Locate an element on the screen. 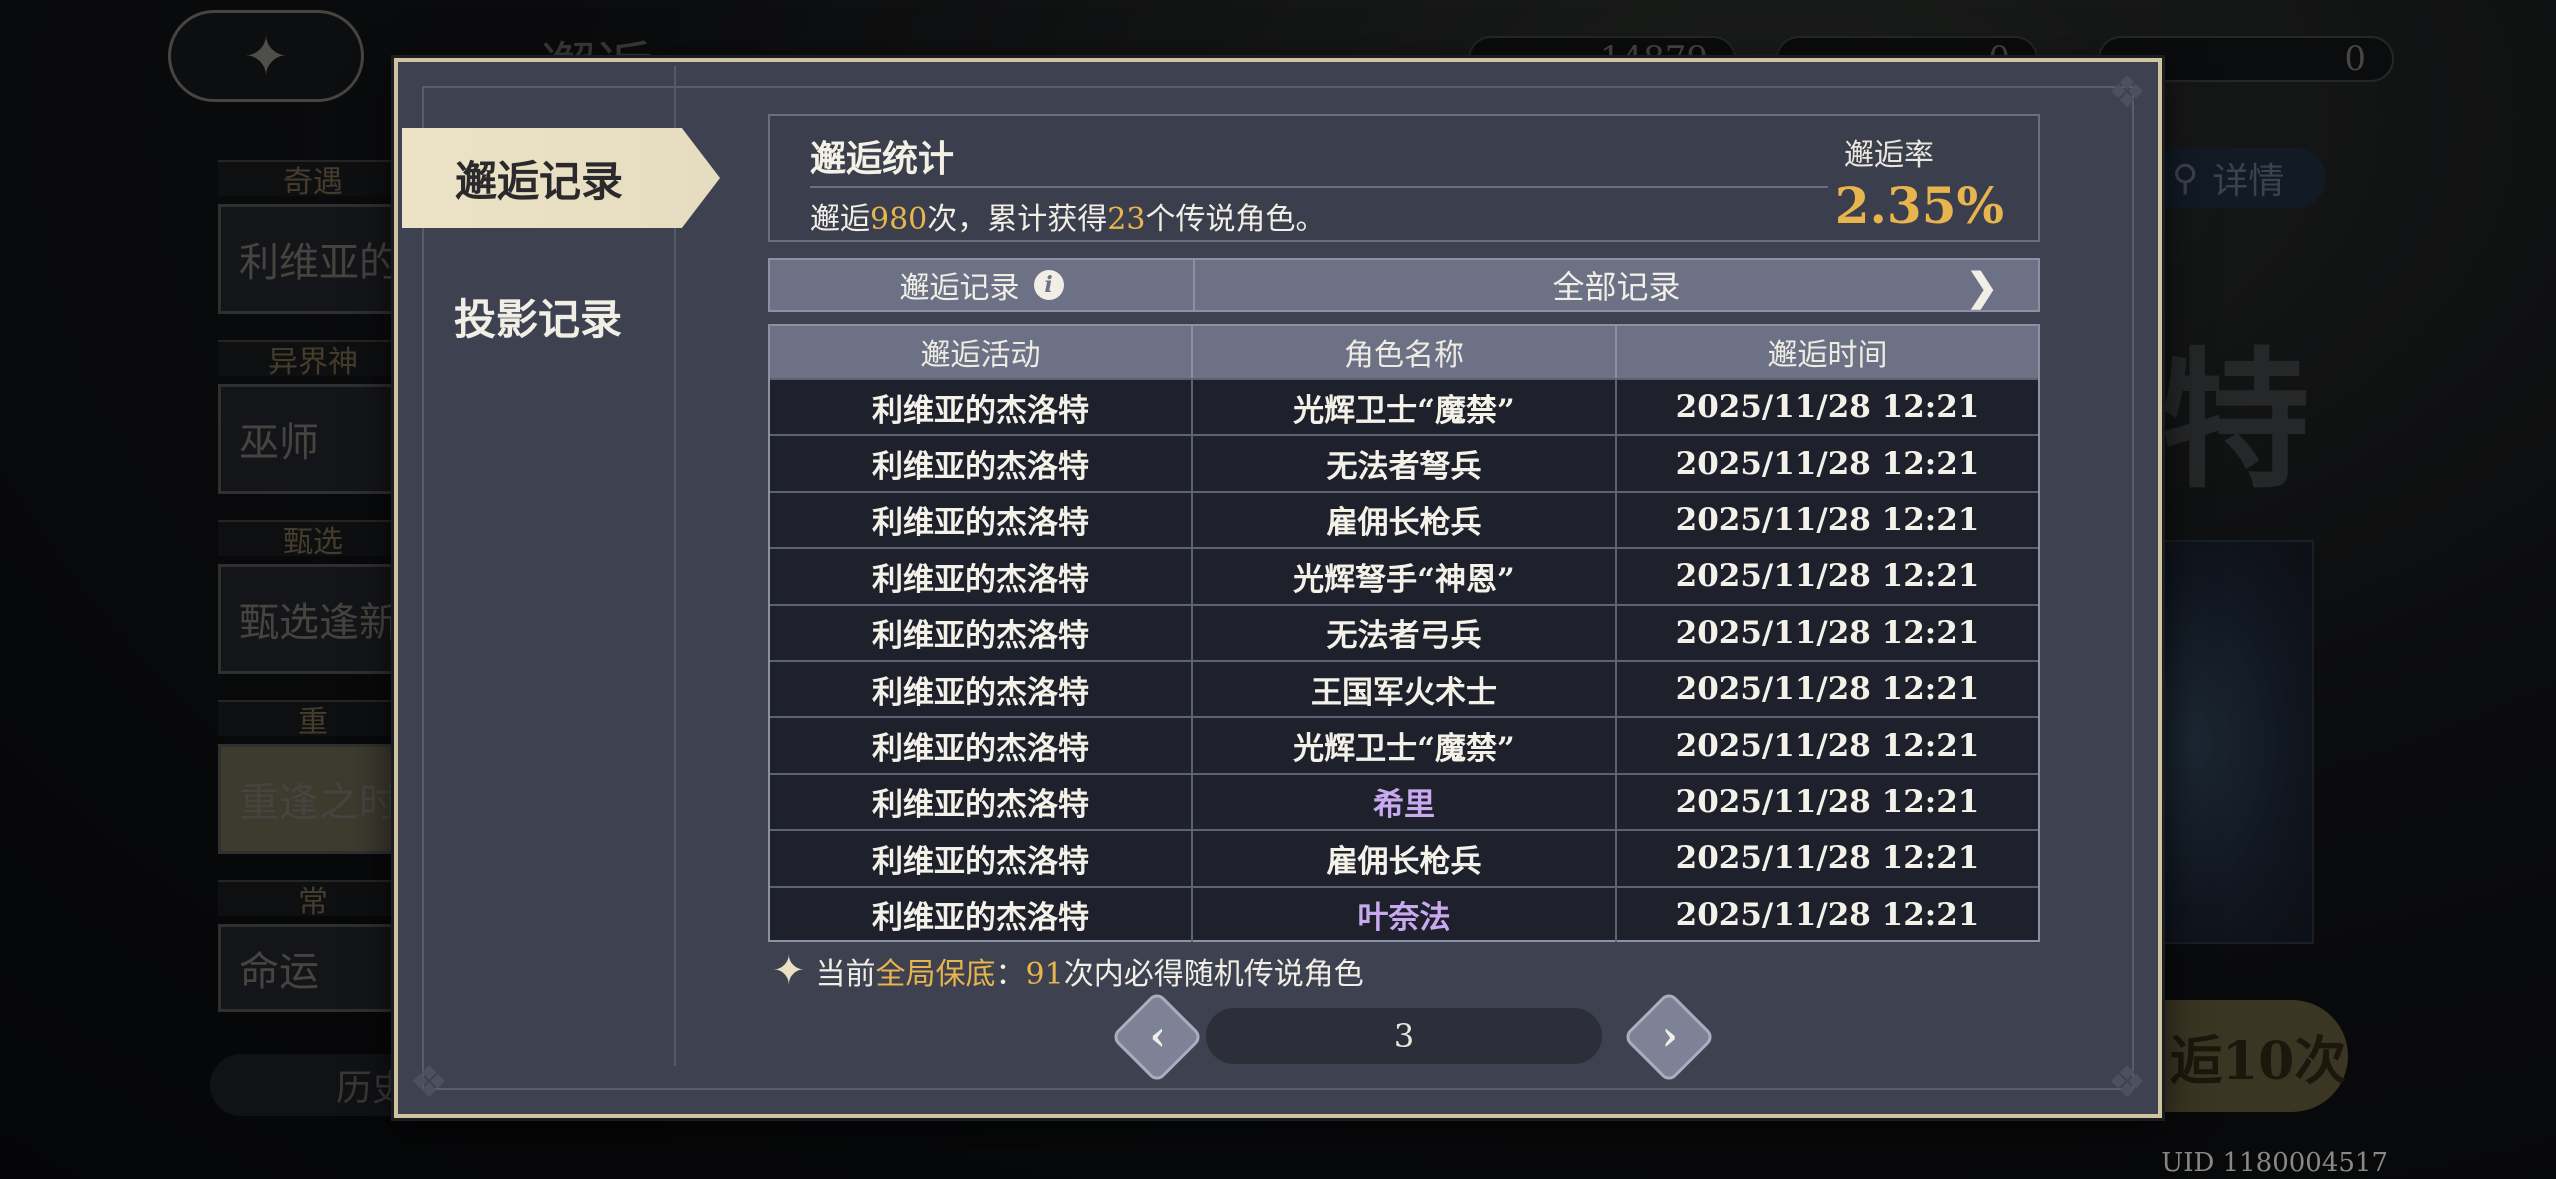 The height and width of the screenshot is (1179, 2556). header-time: 邂逅时间 is located at coordinates (1827, 355).